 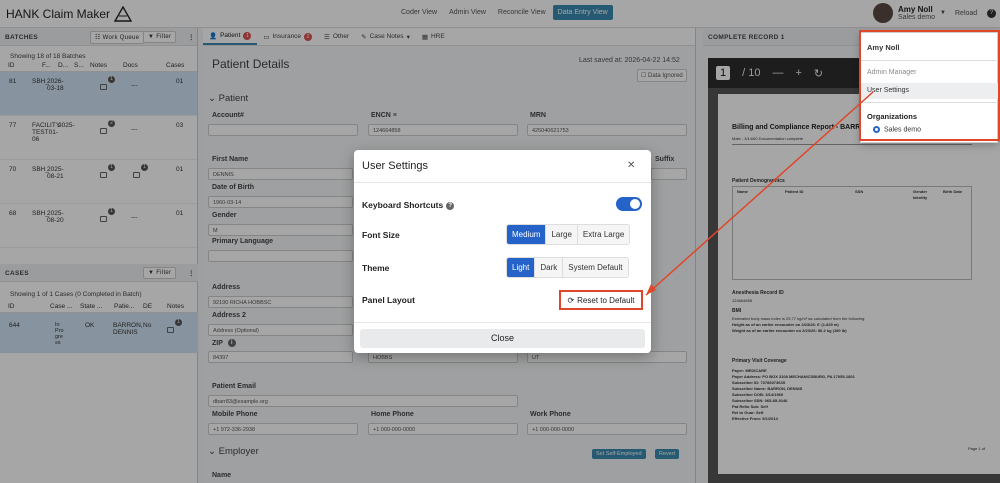 What do you see at coordinates (759, 193) in the screenshot?
I see `annotation-arrow` at bounding box center [759, 193].